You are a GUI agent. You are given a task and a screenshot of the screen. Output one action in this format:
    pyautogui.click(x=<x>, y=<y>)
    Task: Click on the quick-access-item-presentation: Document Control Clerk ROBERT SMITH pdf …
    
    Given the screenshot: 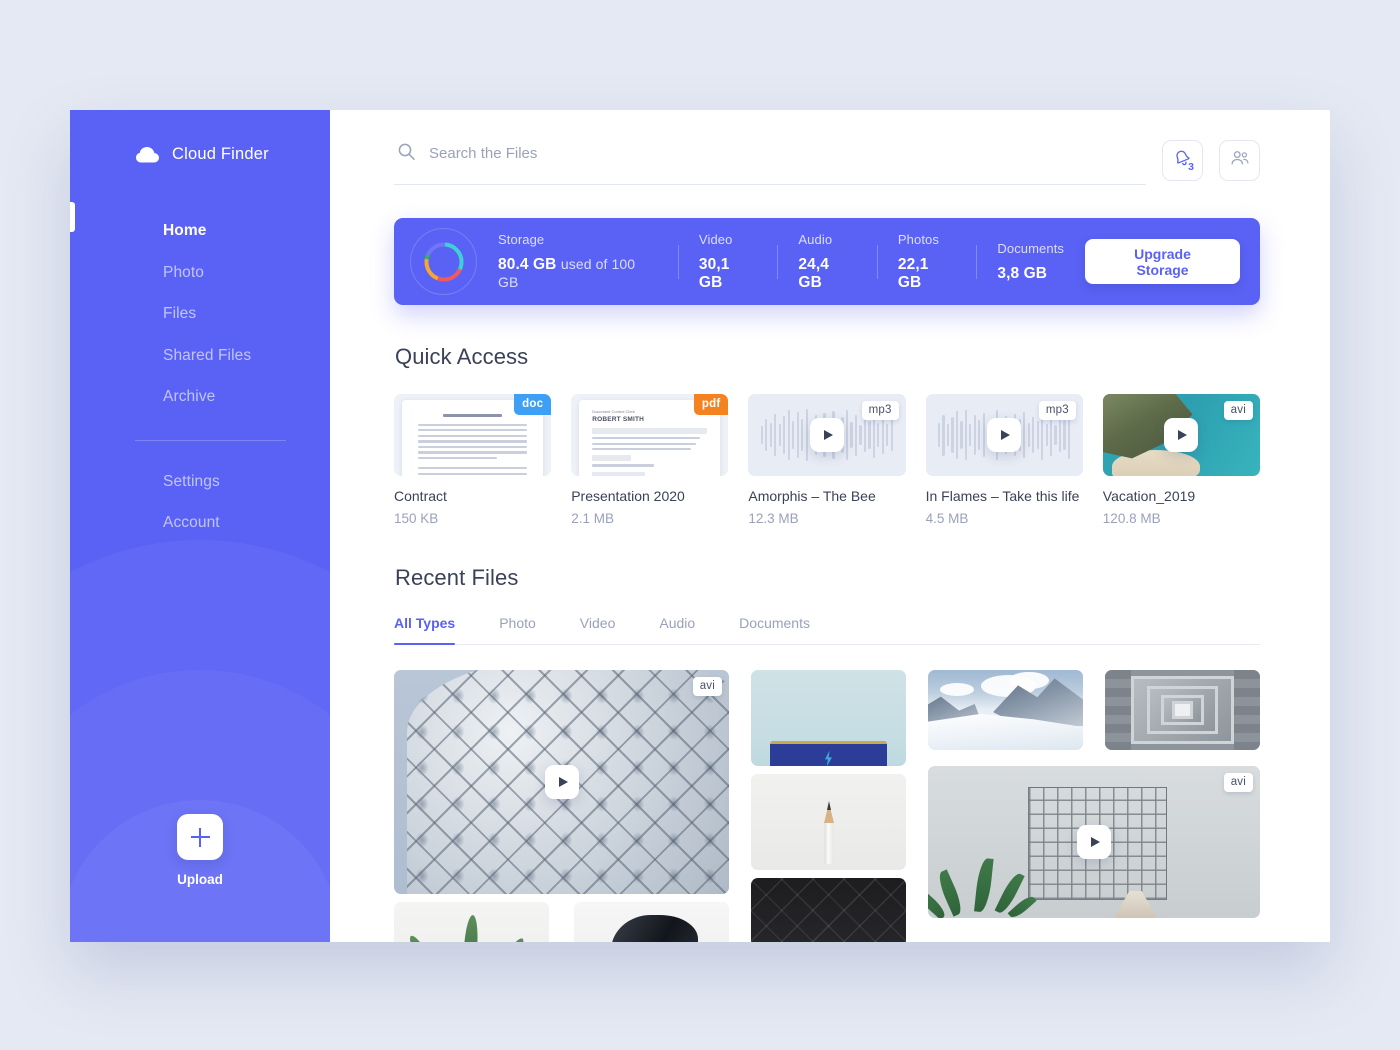 What is the action you would take?
    pyautogui.click(x=650, y=460)
    